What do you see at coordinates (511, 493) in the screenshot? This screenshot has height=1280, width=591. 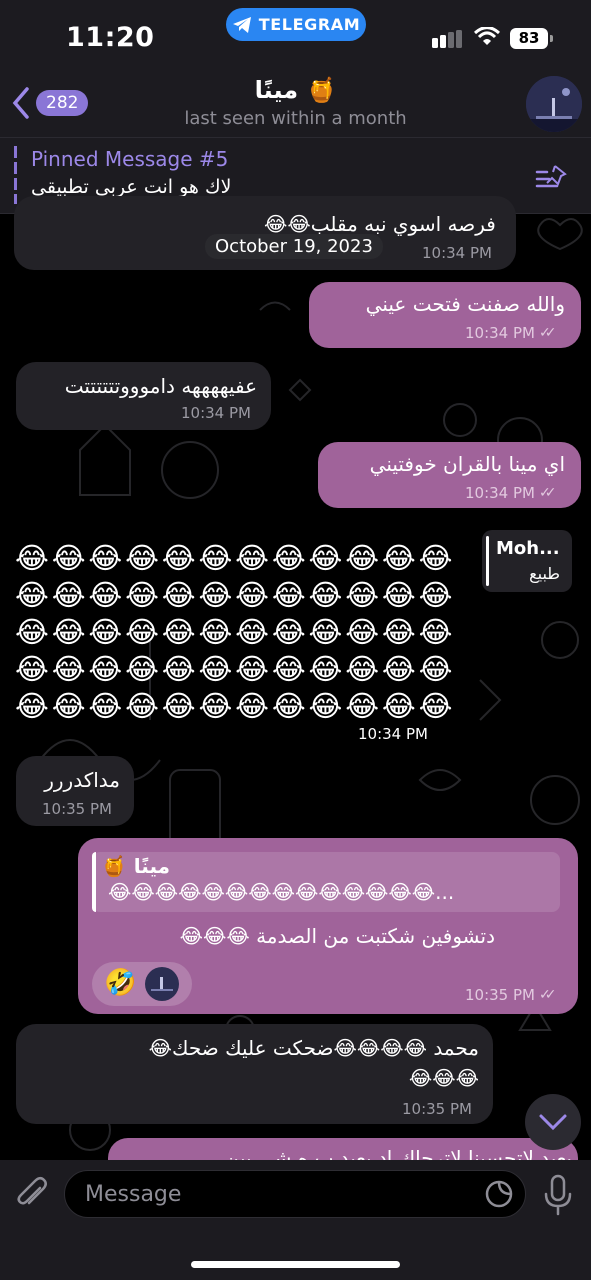 I see `message-time: 10:34 PM ✓✓` at bounding box center [511, 493].